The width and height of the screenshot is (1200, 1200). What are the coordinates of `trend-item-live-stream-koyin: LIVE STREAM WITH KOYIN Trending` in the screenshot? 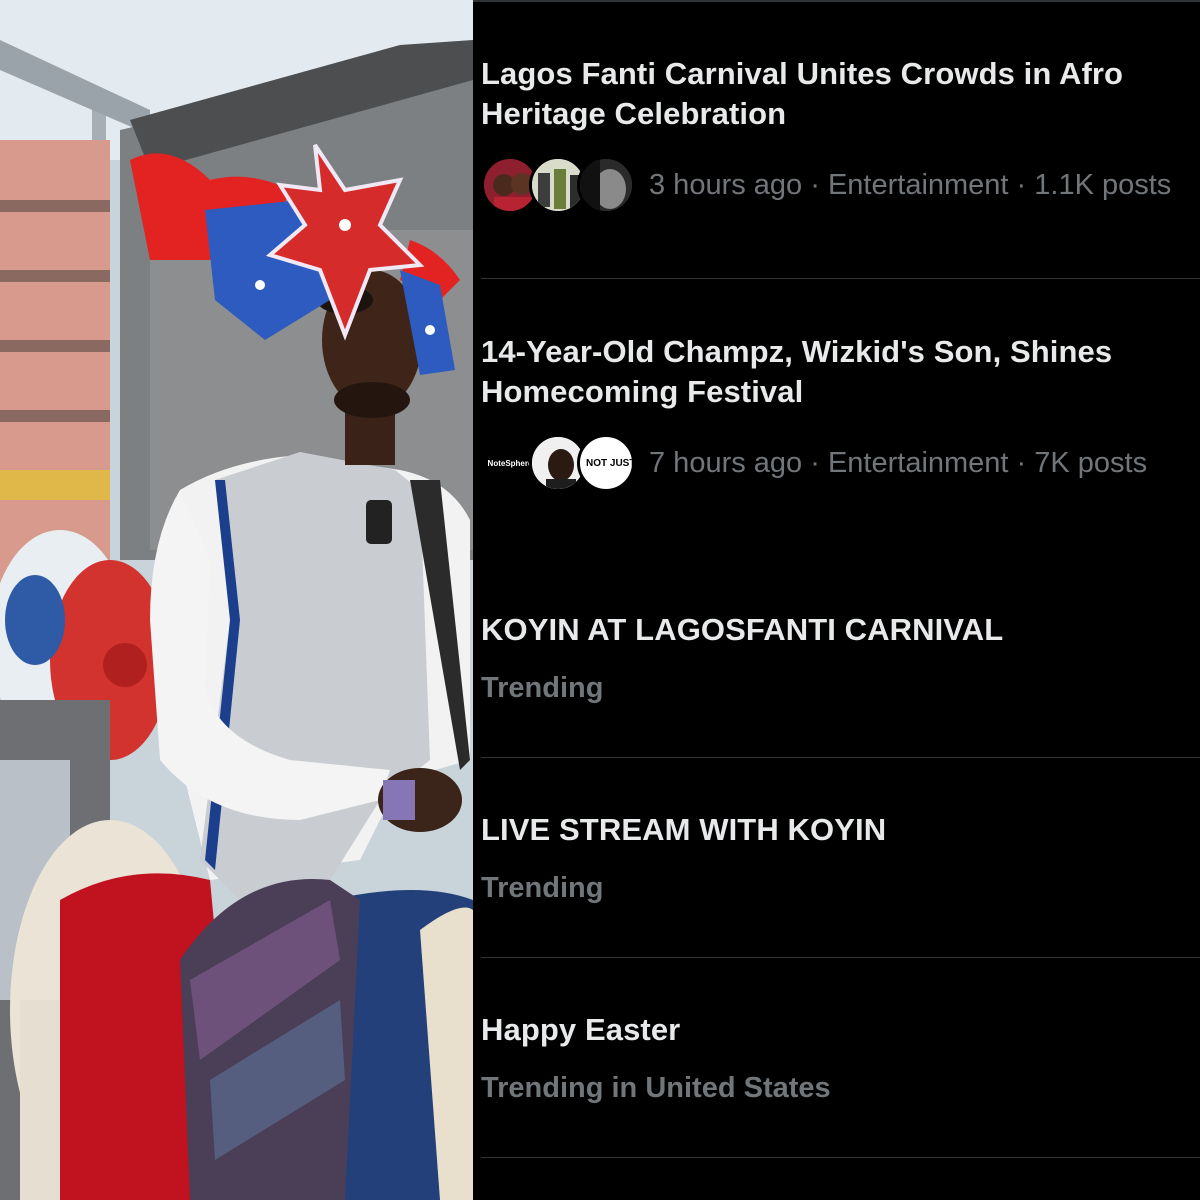 It's located at (840, 857).